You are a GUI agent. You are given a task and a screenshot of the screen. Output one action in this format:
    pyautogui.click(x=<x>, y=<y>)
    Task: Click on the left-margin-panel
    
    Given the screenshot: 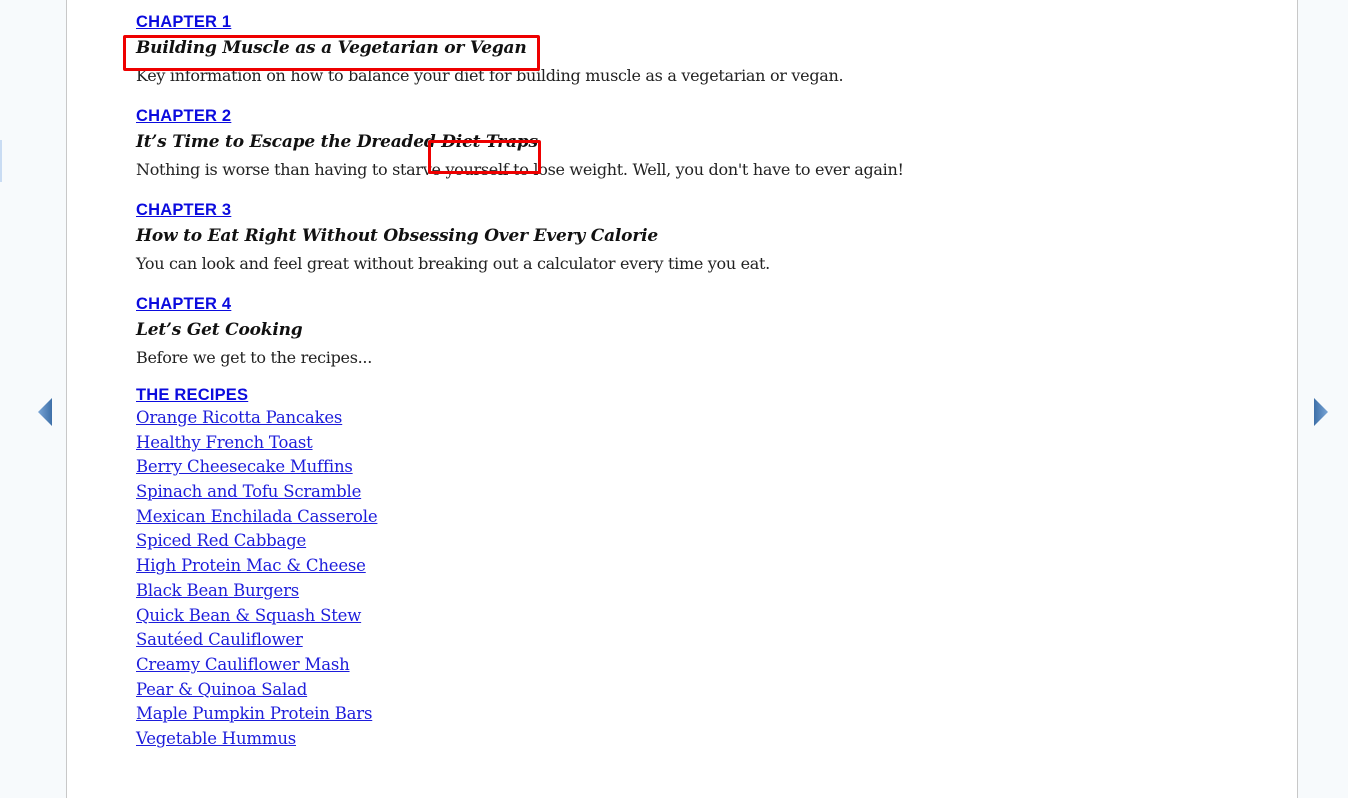 What is the action you would take?
    pyautogui.click(x=33, y=399)
    